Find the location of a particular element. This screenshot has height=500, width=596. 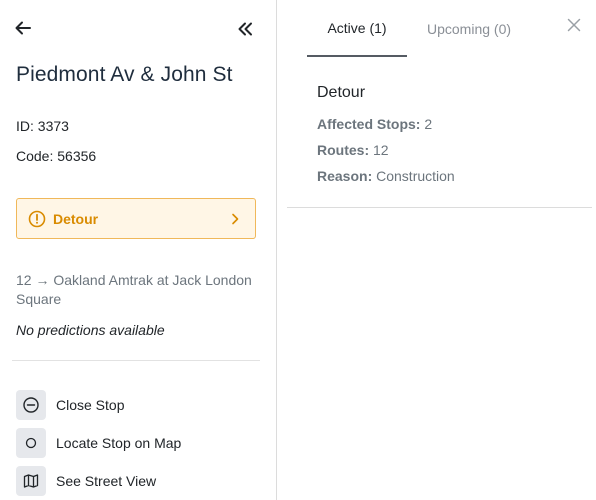

locate-stop-button: Locate Stop on Map is located at coordinates (98, 443).